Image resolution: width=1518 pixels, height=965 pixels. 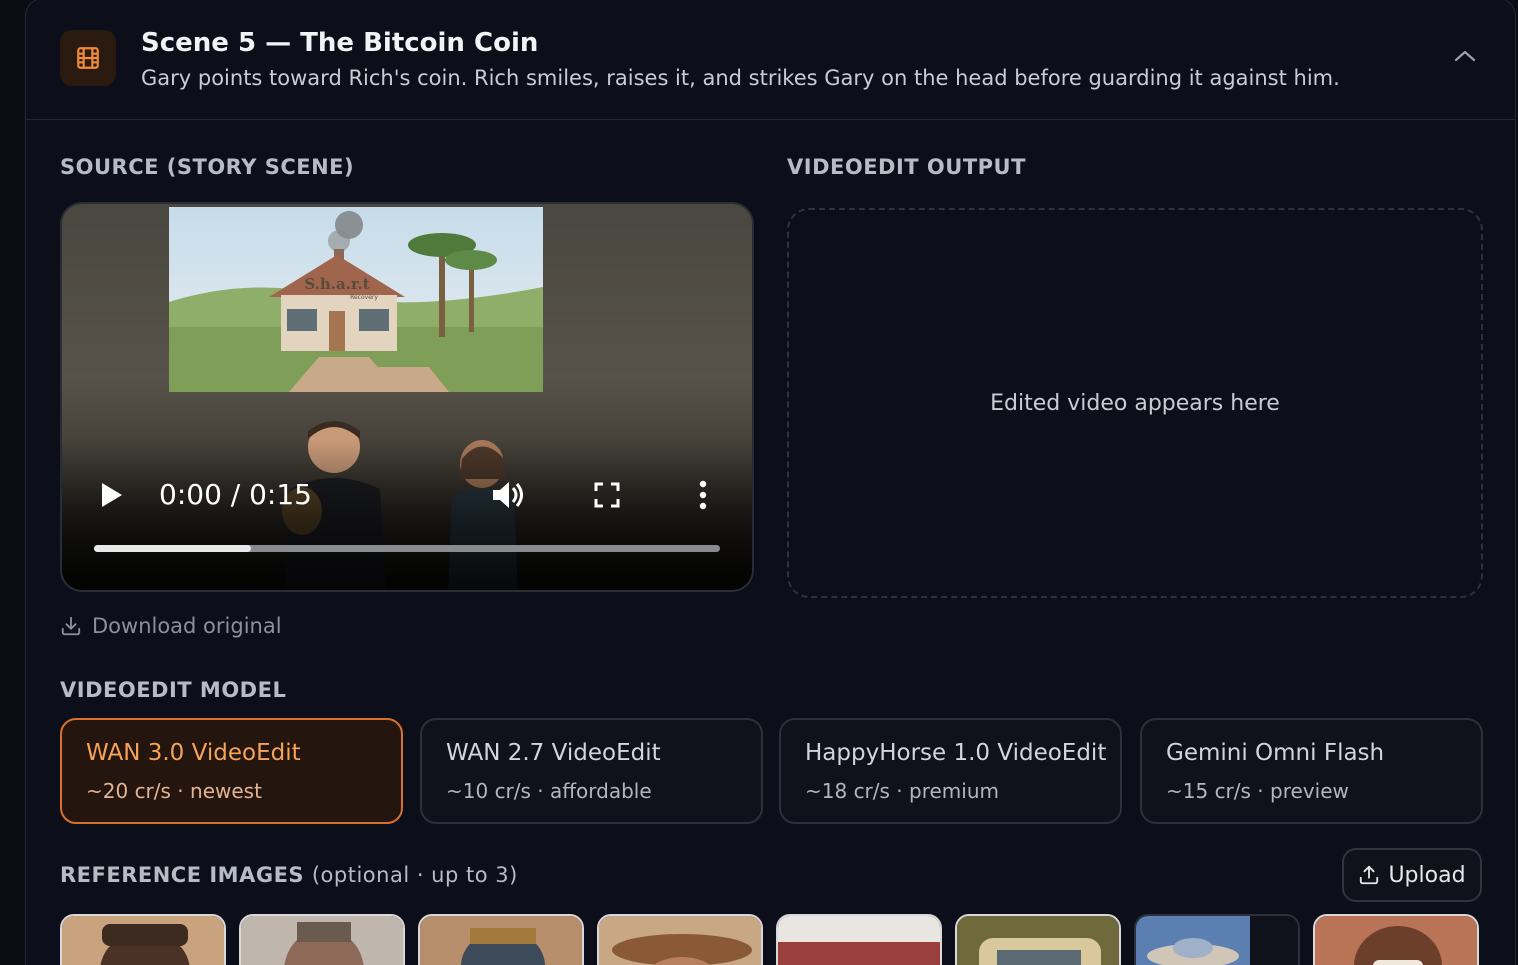 What do you see at coordinates (193, 753) in the screenshot?
I see `model-name: WAN 3.0 VideoEdit` at bounding box center [193, 753].